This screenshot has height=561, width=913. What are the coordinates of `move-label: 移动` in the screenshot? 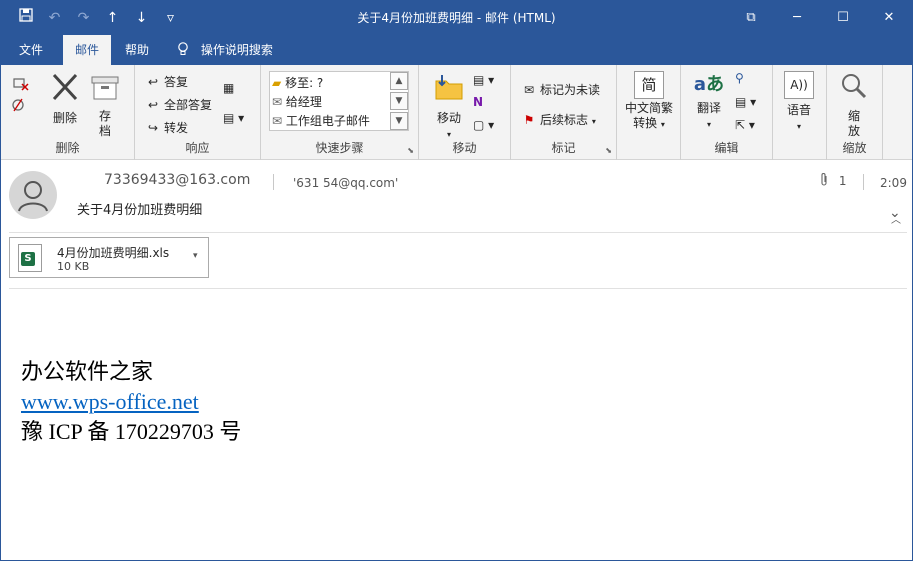 It's located at (448, 118).